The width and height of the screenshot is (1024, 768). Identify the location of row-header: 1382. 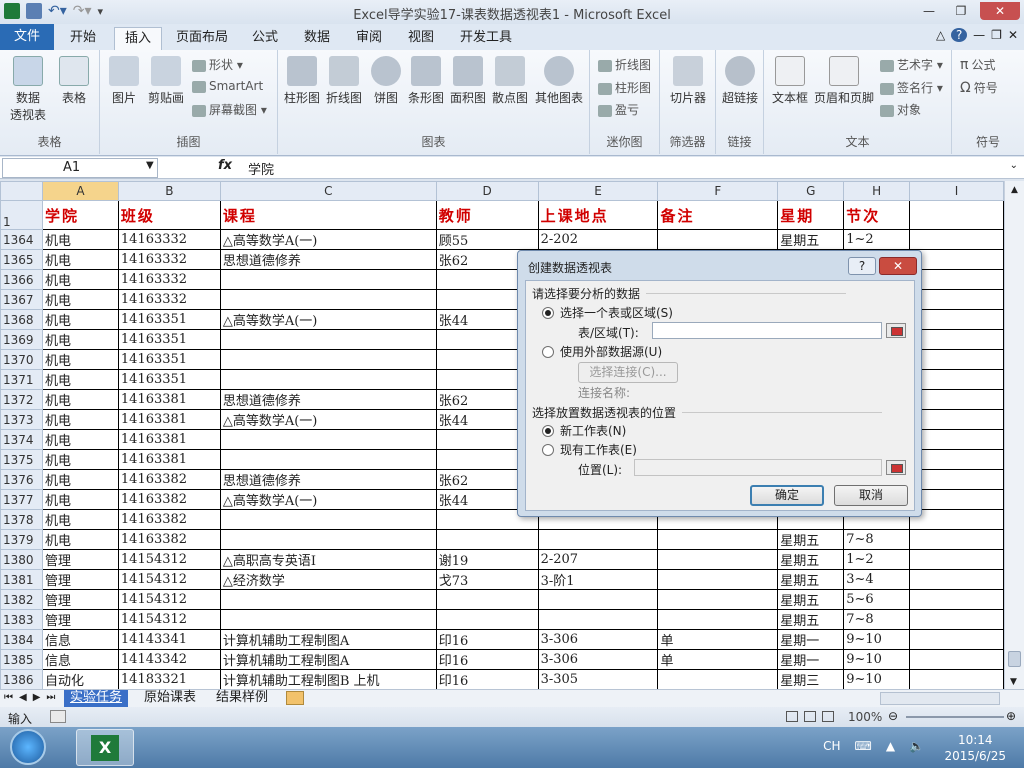
(21, 599).